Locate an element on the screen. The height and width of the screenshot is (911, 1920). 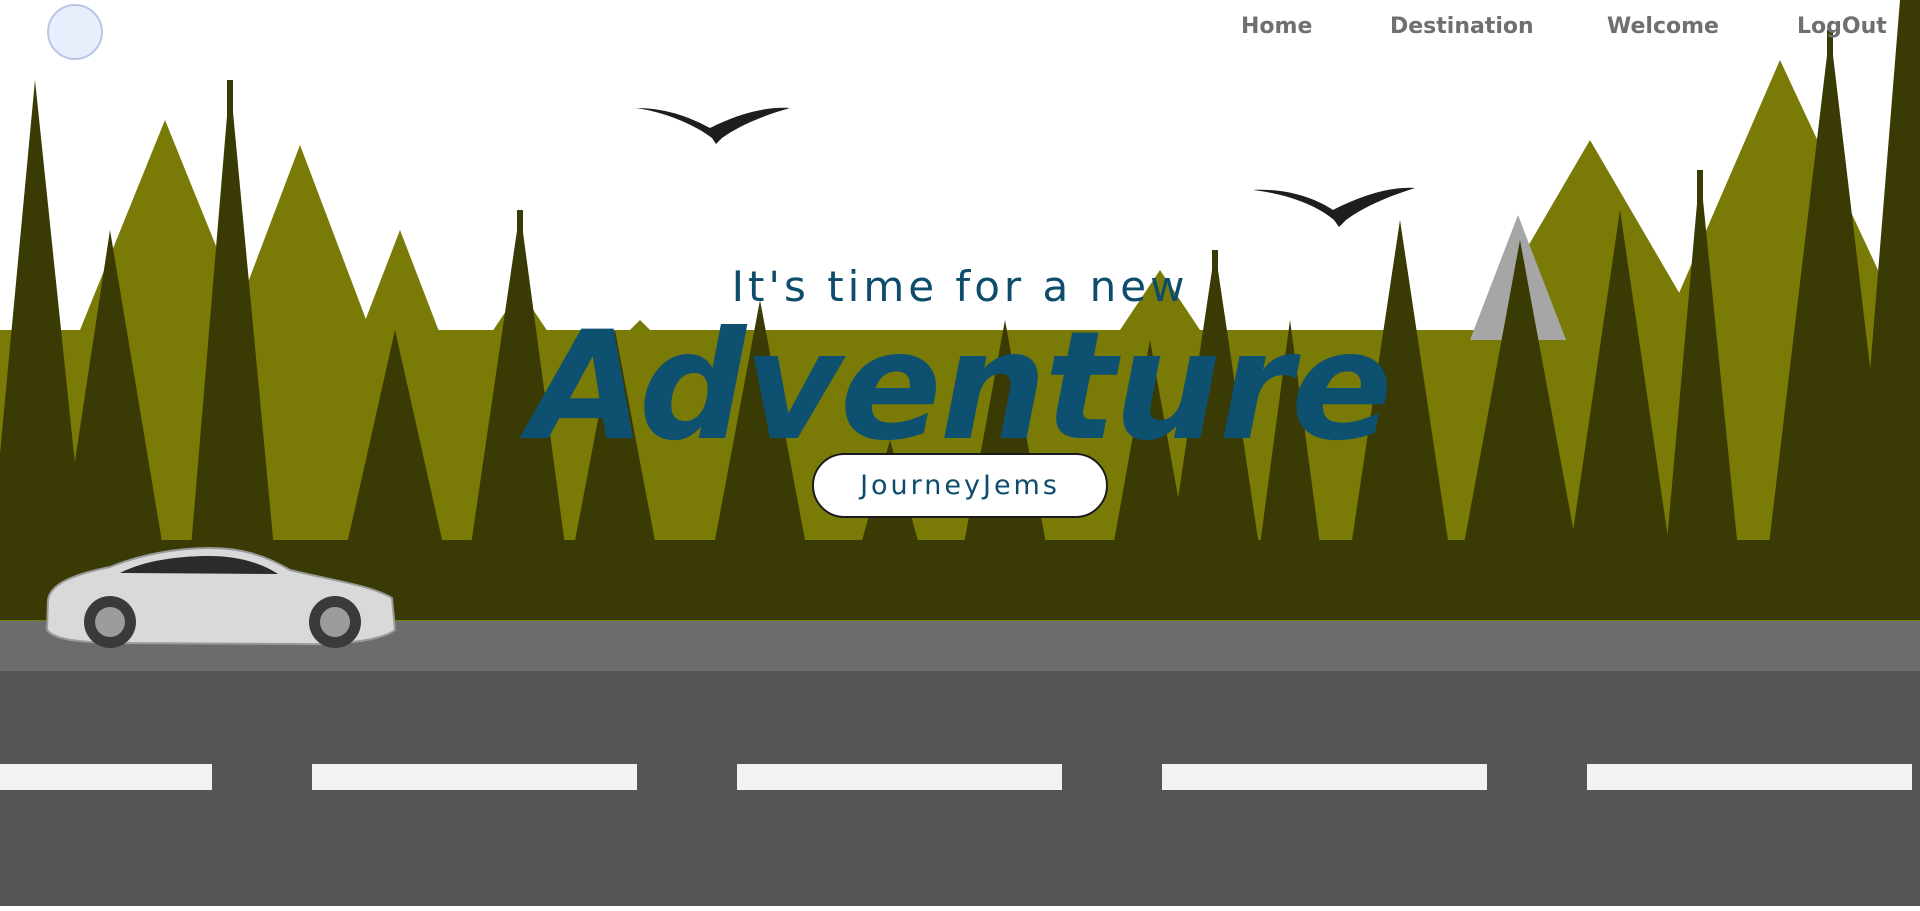
hero-headline: Adventure is located at coordinates (960, 387).